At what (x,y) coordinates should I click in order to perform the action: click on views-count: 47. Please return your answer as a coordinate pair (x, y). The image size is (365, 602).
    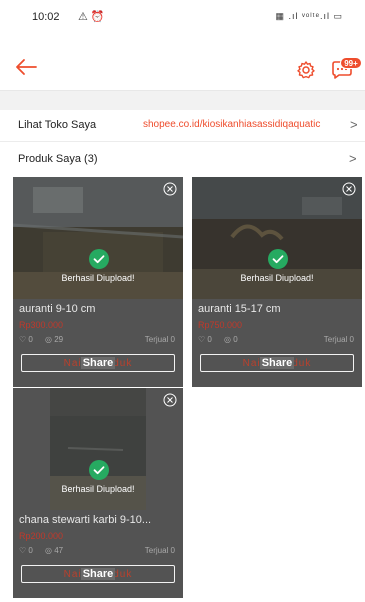
    Looking at the image, I should click on (59, 550).